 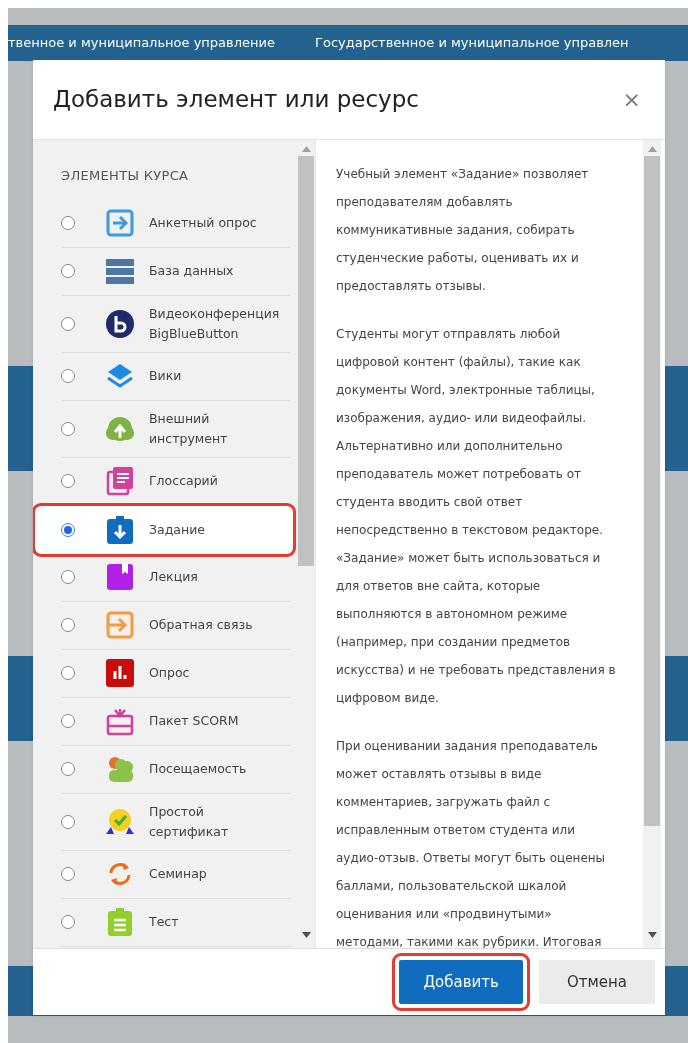 I want to click on bar-chart-icon, so click(x=120, y=673).